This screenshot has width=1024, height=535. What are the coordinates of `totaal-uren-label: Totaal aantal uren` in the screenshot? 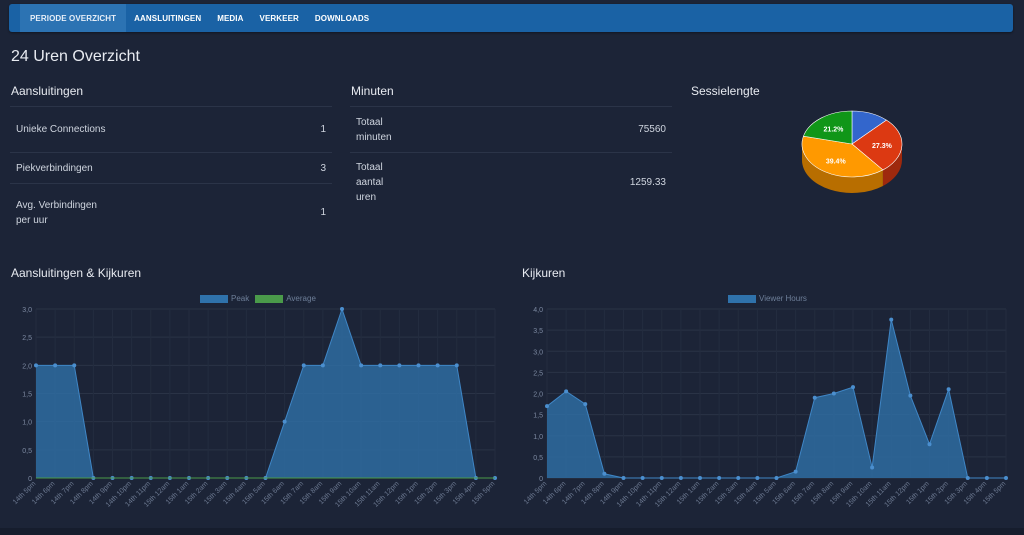 It's located at (378, 182).